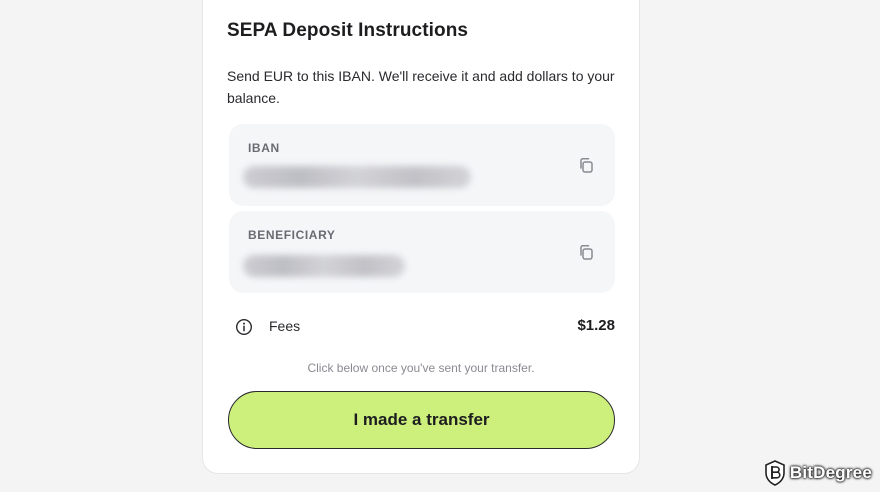 The width and height of the screenshot is (880, 492). What do you see at coordinates (830, 472) in the screenshot?
I see `watermark-text: BitDegree` at bounding box center [830, 472].